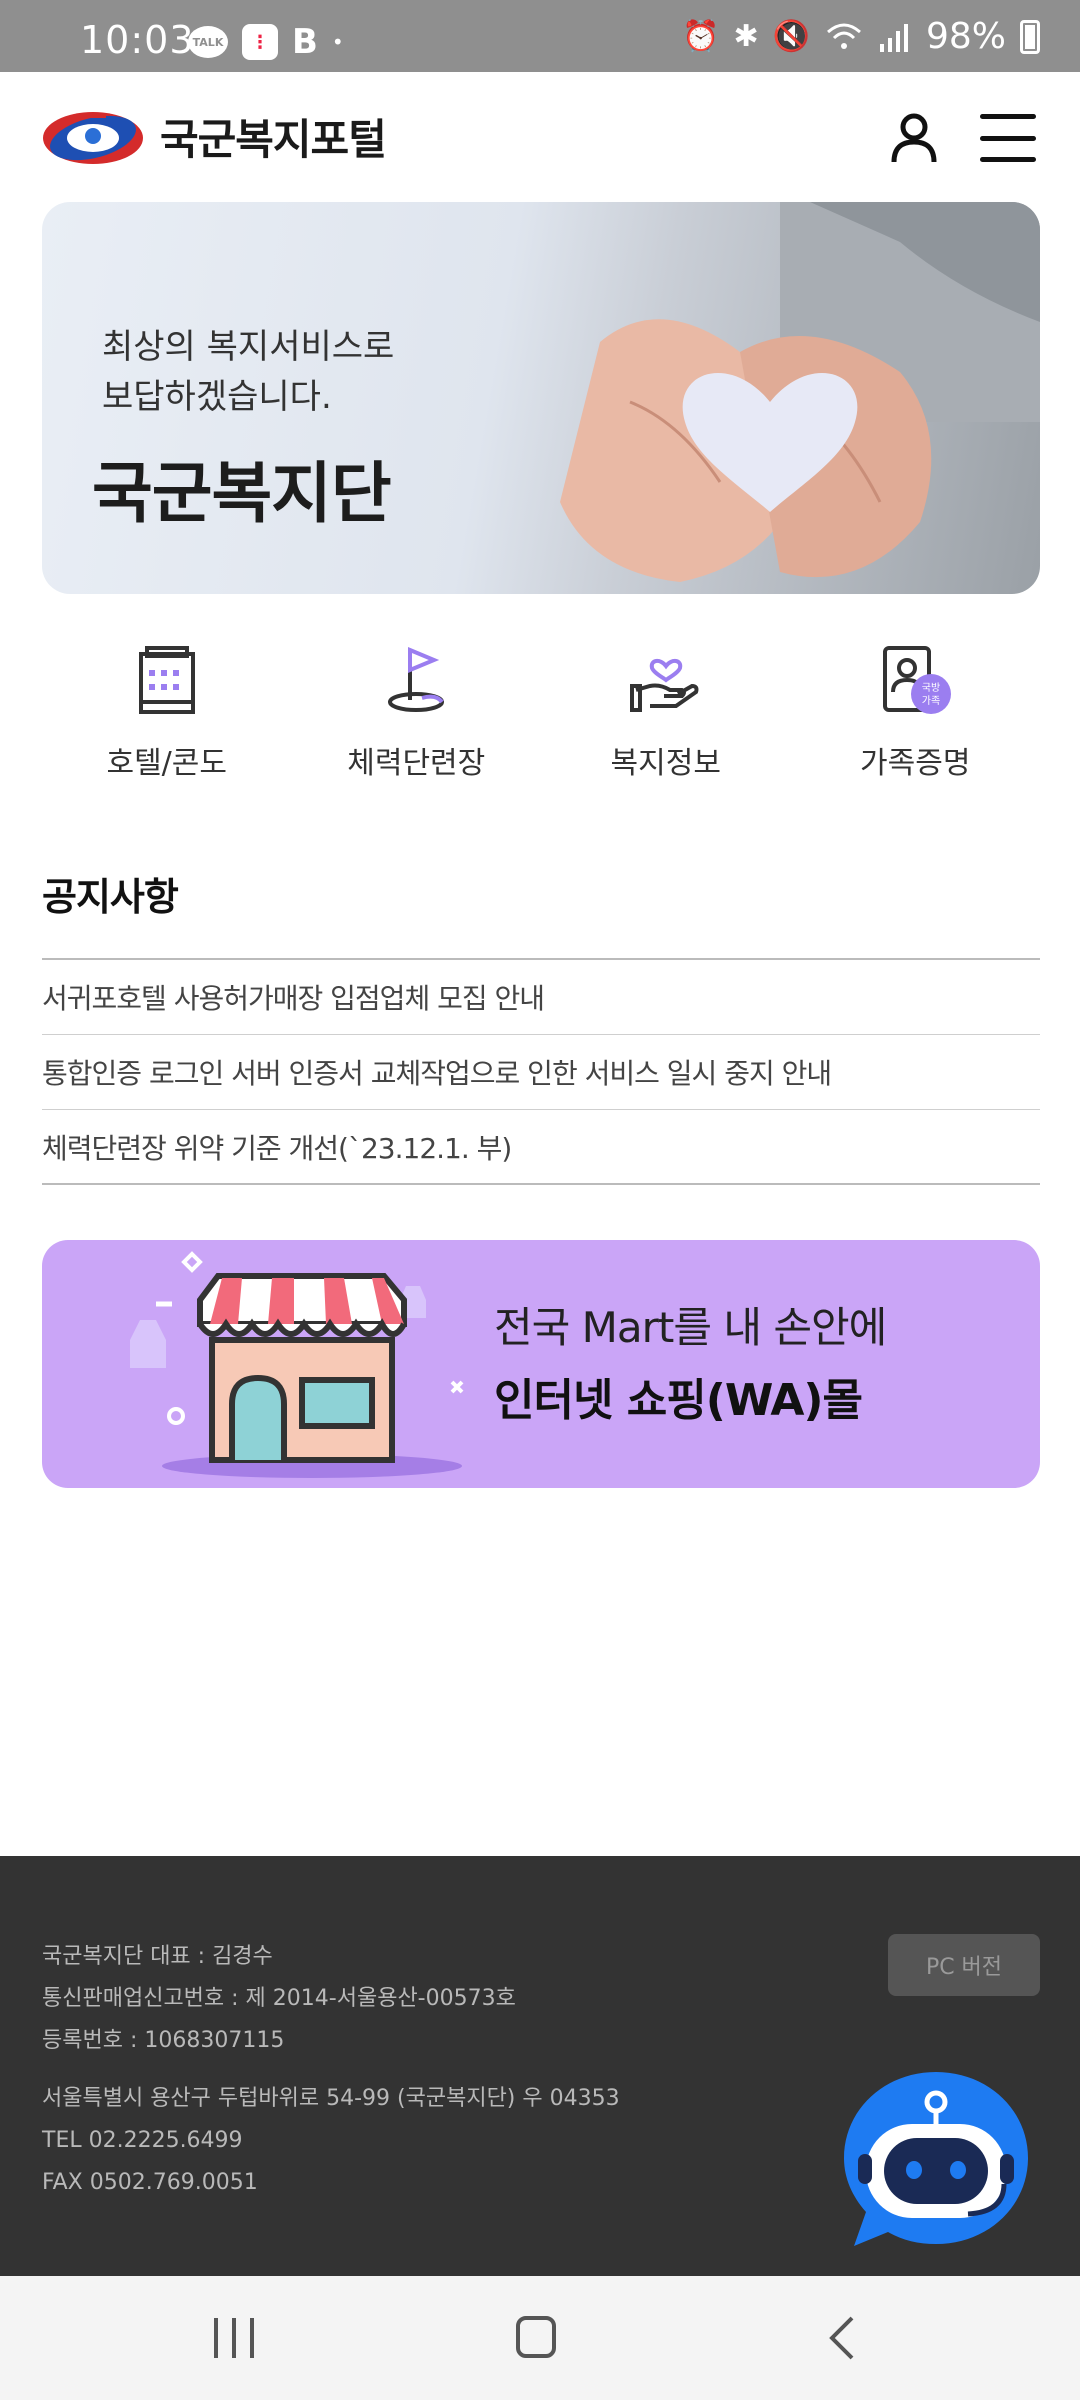 The image size is (1080, 2400). I want to click on system-nav-bar, so click(540, 2338).